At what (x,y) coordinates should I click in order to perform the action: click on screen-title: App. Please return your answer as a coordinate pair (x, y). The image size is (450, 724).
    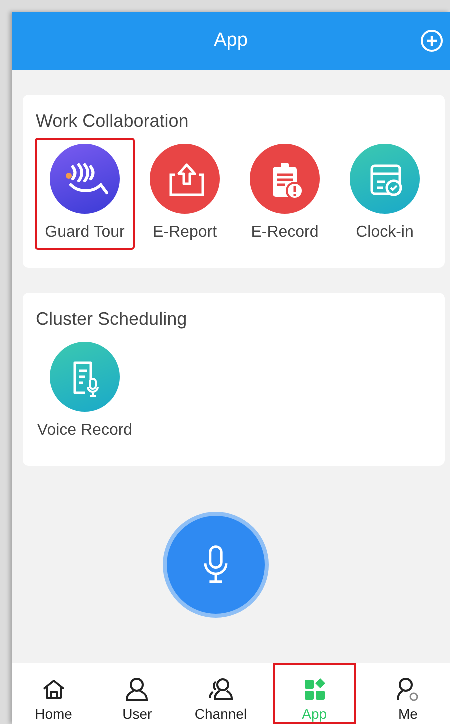
    Looking at the image, I should click on (231, 41).